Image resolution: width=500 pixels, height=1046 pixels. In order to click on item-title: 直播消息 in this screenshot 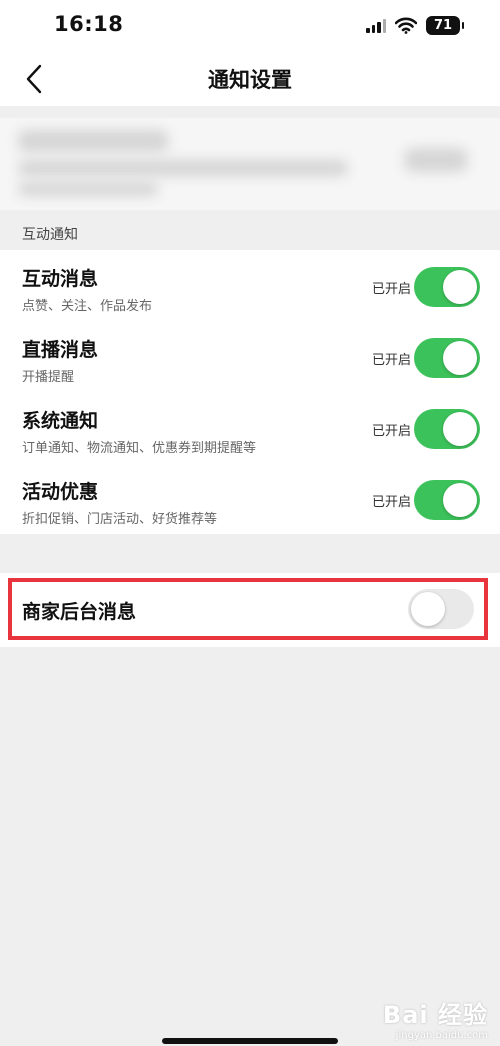, I will do `click(60, 350)`.